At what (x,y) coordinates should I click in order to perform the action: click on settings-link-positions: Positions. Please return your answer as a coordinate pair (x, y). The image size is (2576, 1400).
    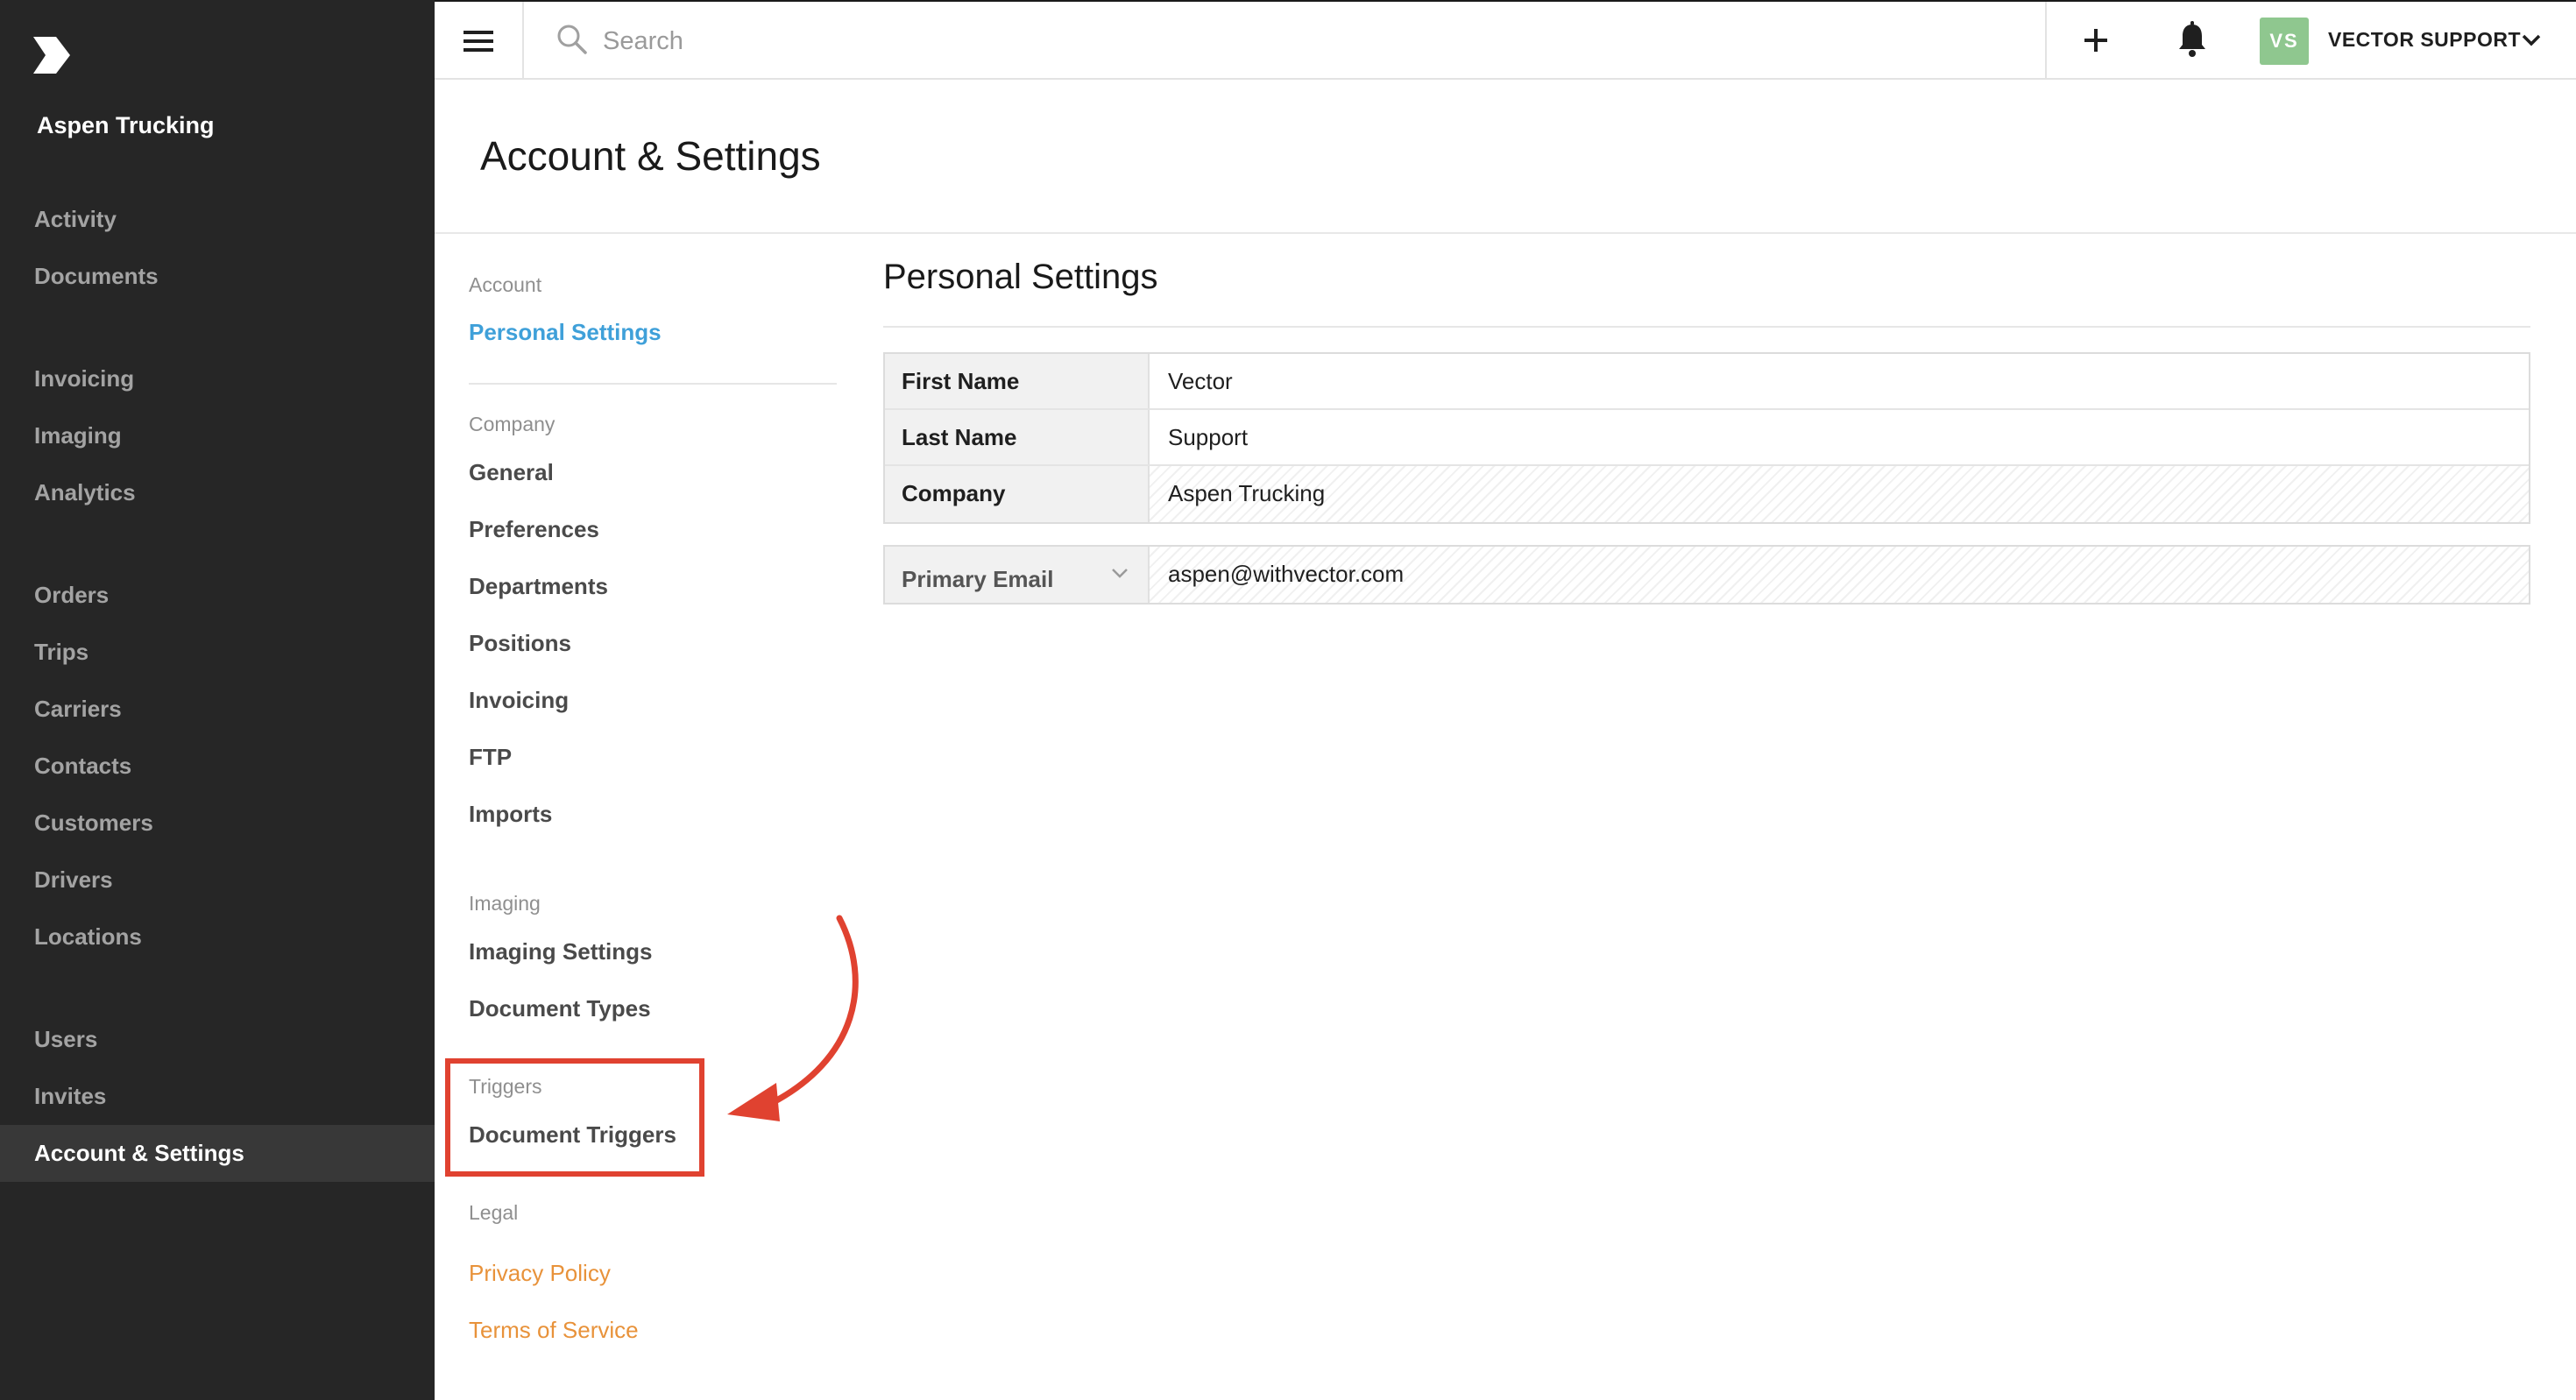
    Looking at the image, I should click on (520, 643).